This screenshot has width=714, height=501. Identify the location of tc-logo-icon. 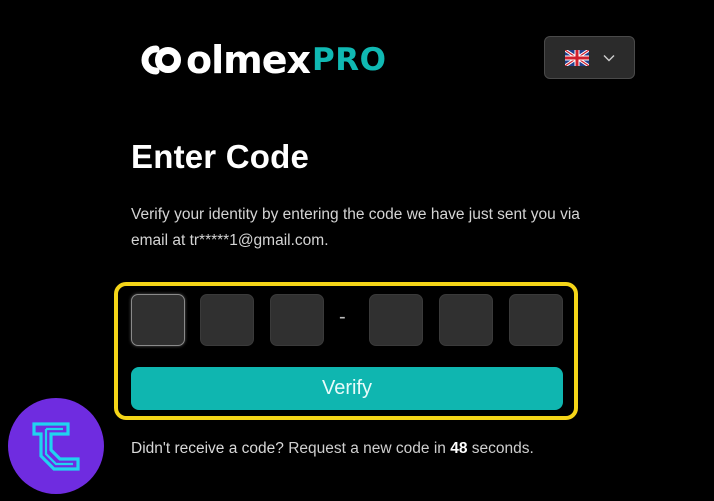
(56, 446).